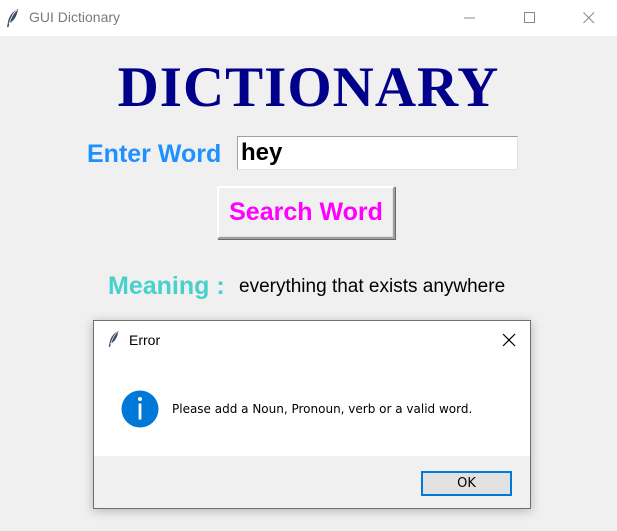 The width and height of the screenshot is (617, 531). Describe the element at coordinates (166, 286) in the screenshot. I see `meaning-label: Meaning :` at that location.